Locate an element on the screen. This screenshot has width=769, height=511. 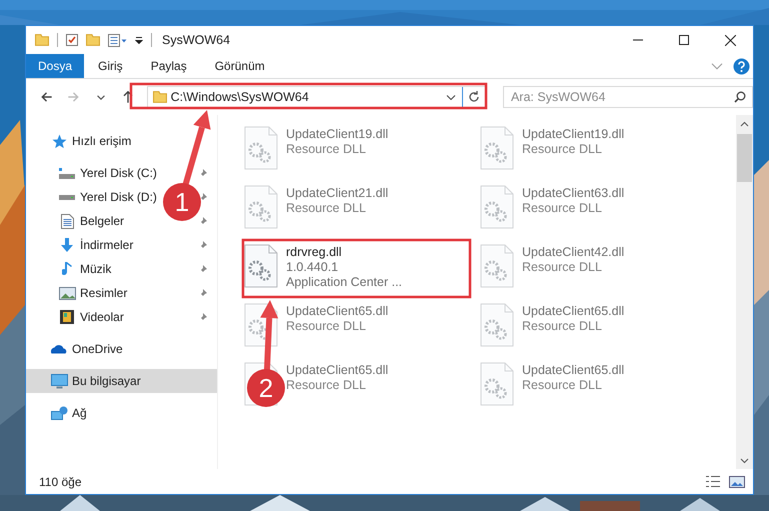
download-arrow-icon is located at coordinates (67, 245).